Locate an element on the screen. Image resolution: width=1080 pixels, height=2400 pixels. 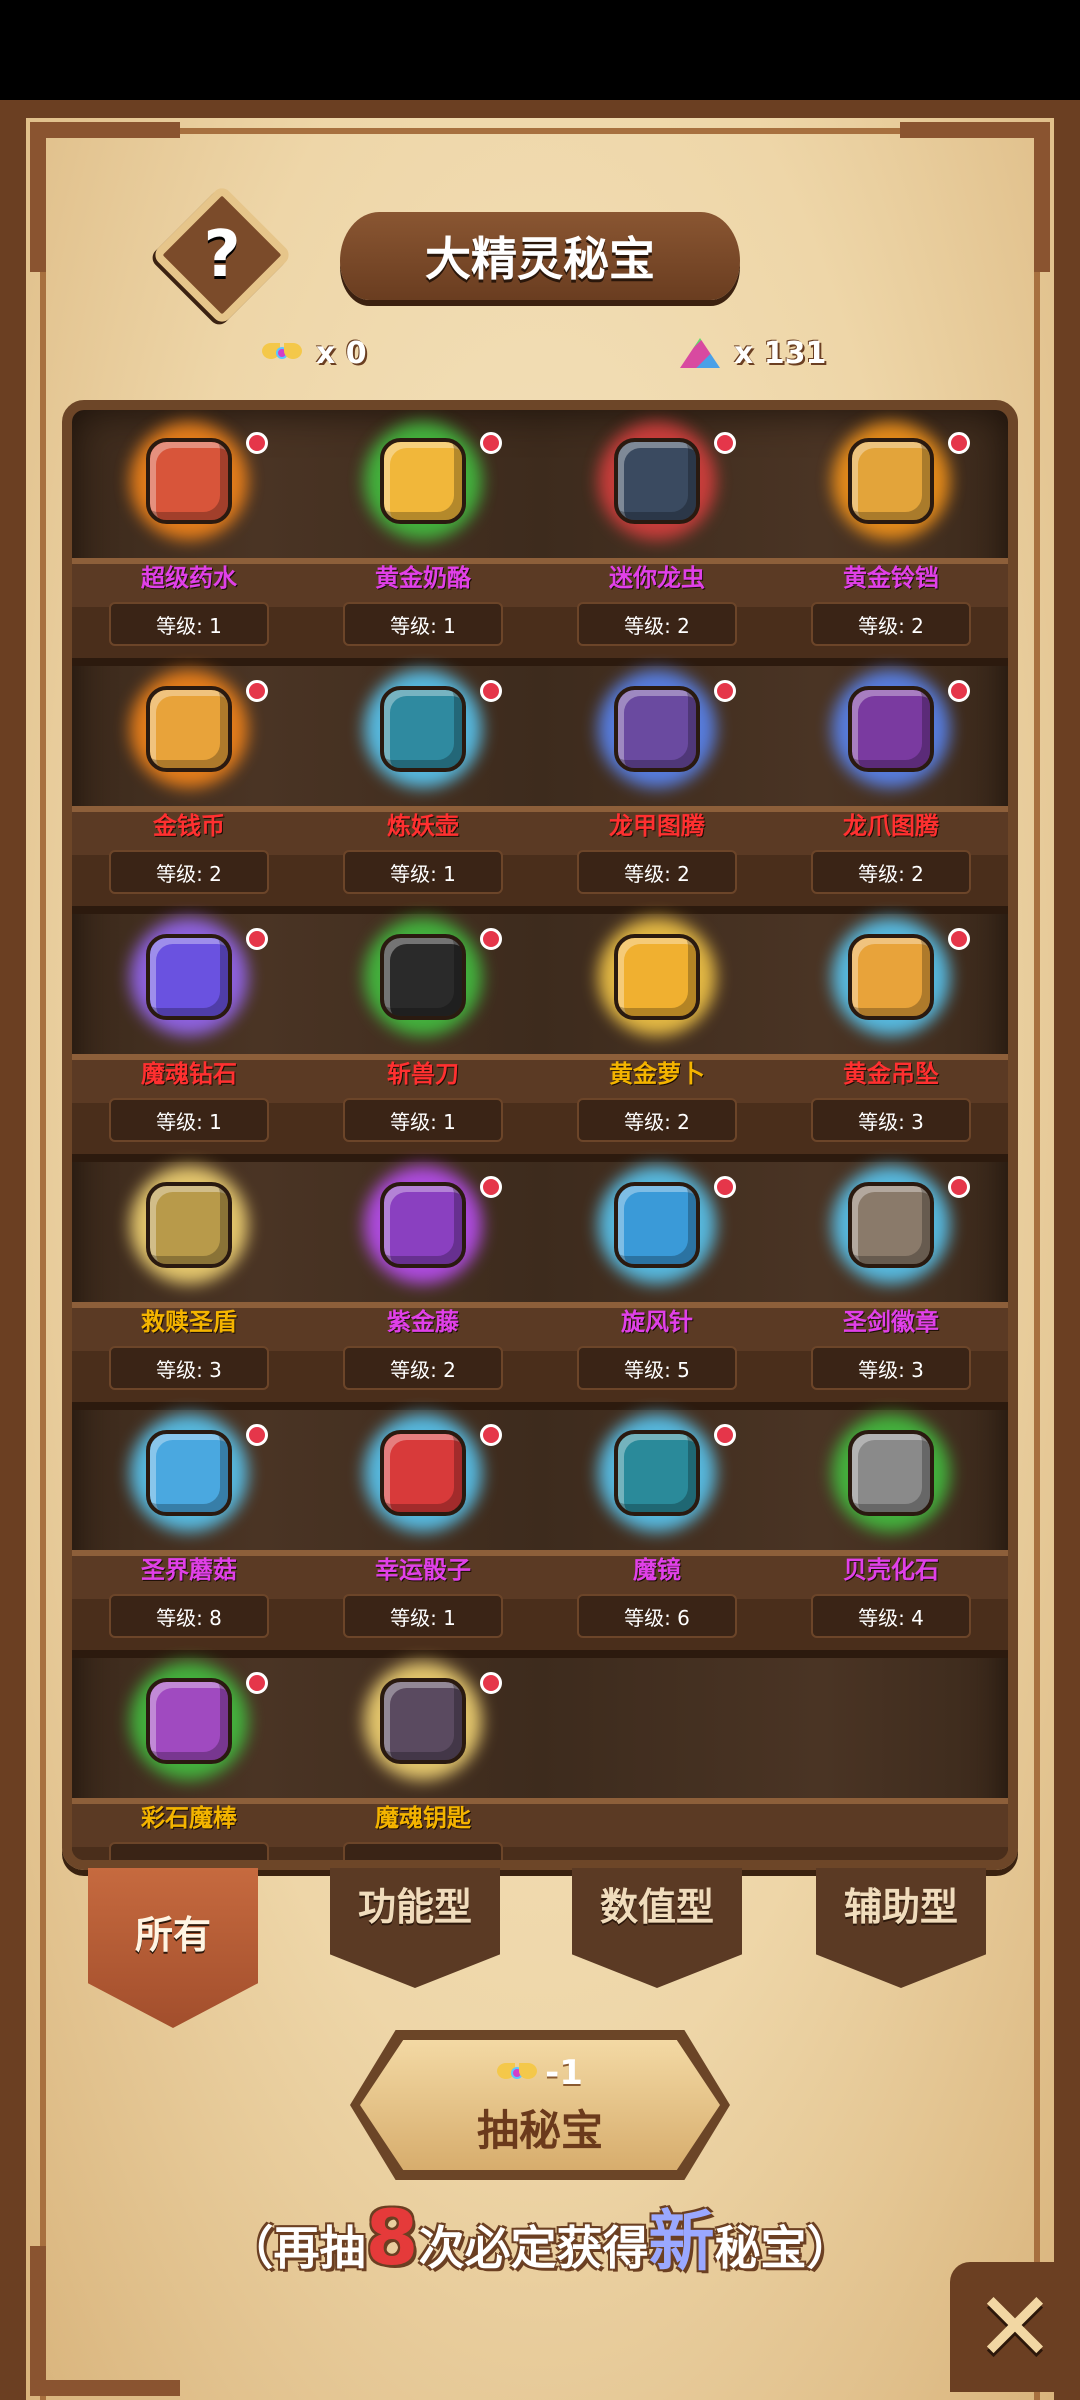
treasure-item: 黄金奶酪 等级: 1 is located at coordinates (423, 534).